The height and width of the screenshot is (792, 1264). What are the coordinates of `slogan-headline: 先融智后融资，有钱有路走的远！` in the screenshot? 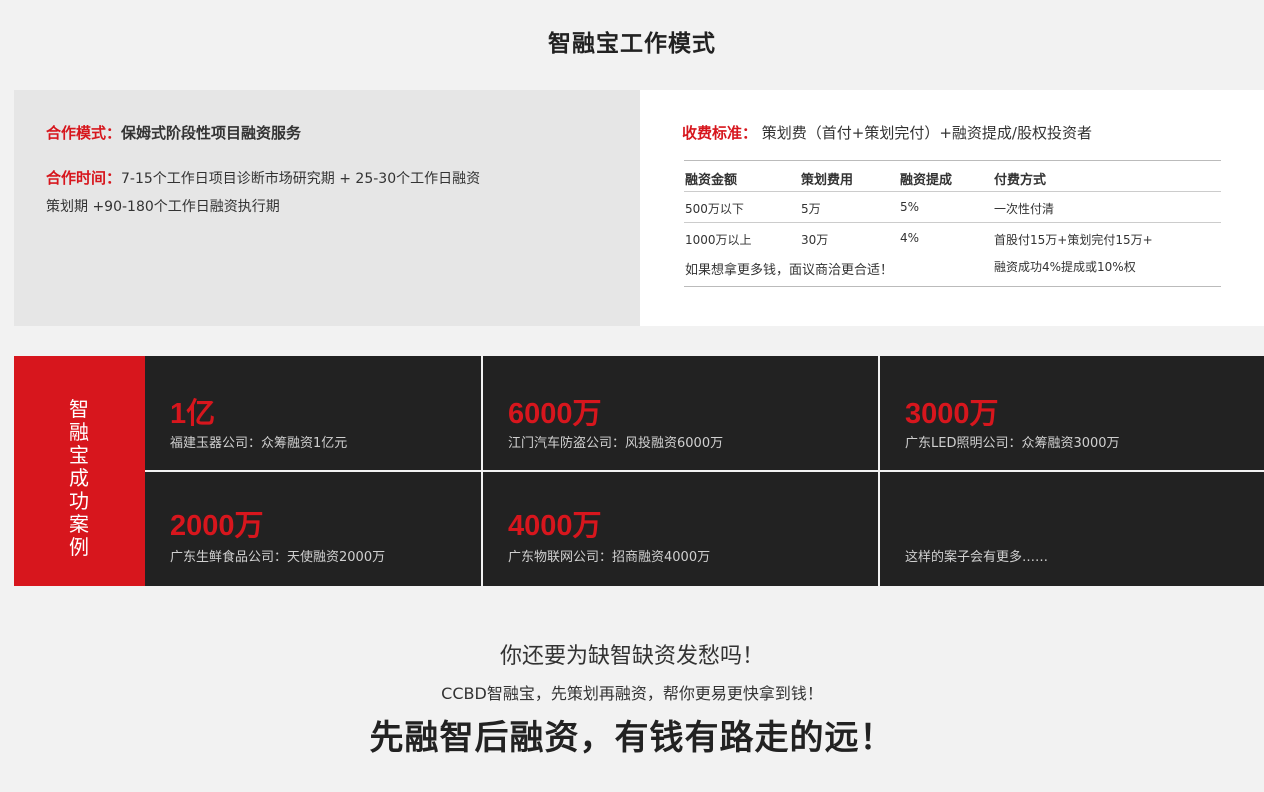 It's located at (632, 738).